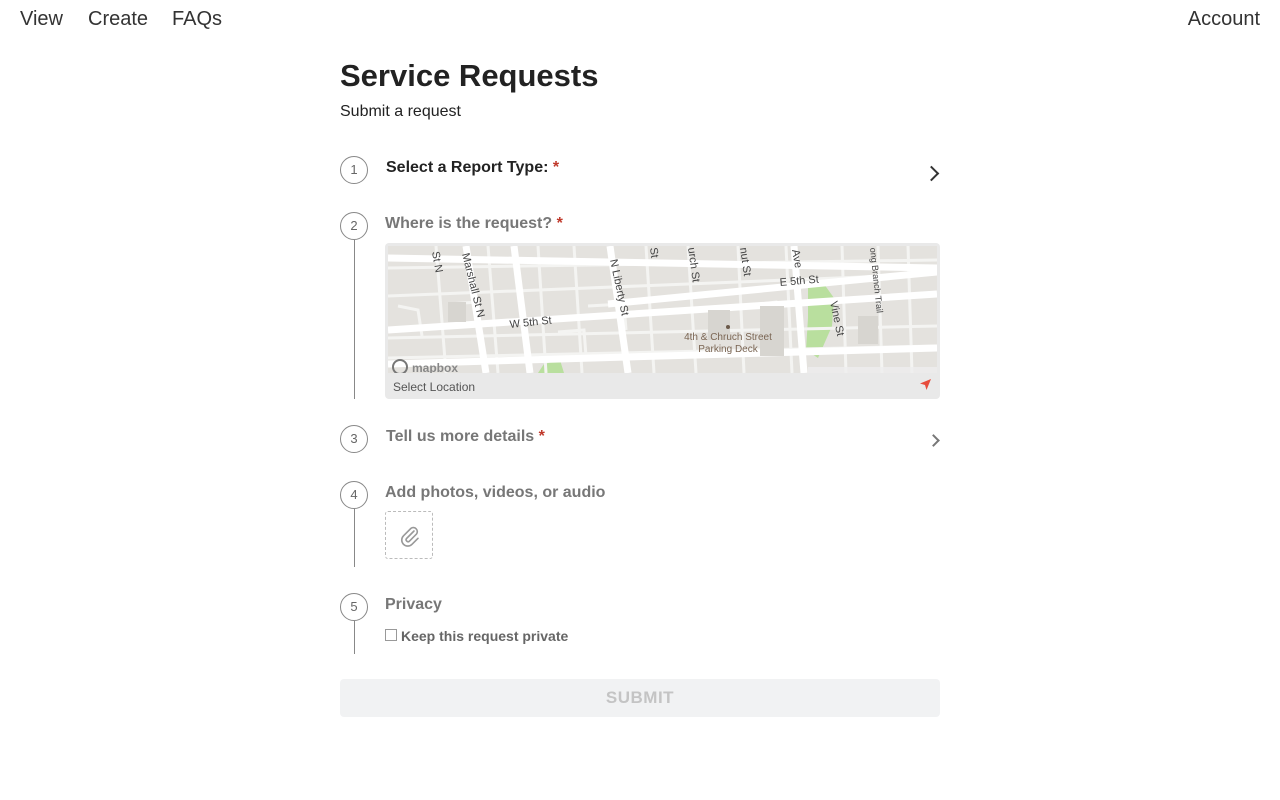 Image resolution: width=1280 pixels, height=800 pixels. Describe the element at coordinates (467, 167) in the screenshot. I see `step-1-label-text: Select a Report Type:` at that location.